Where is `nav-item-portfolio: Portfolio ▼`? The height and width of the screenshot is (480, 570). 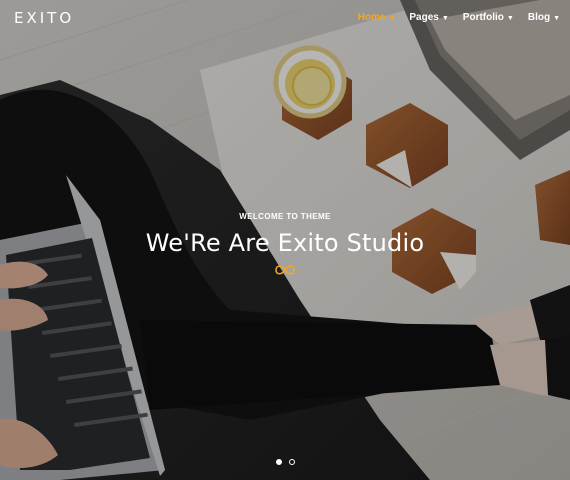 nav-item-portfolio: Portfolio ▼ is located at coordinates (488, 17).